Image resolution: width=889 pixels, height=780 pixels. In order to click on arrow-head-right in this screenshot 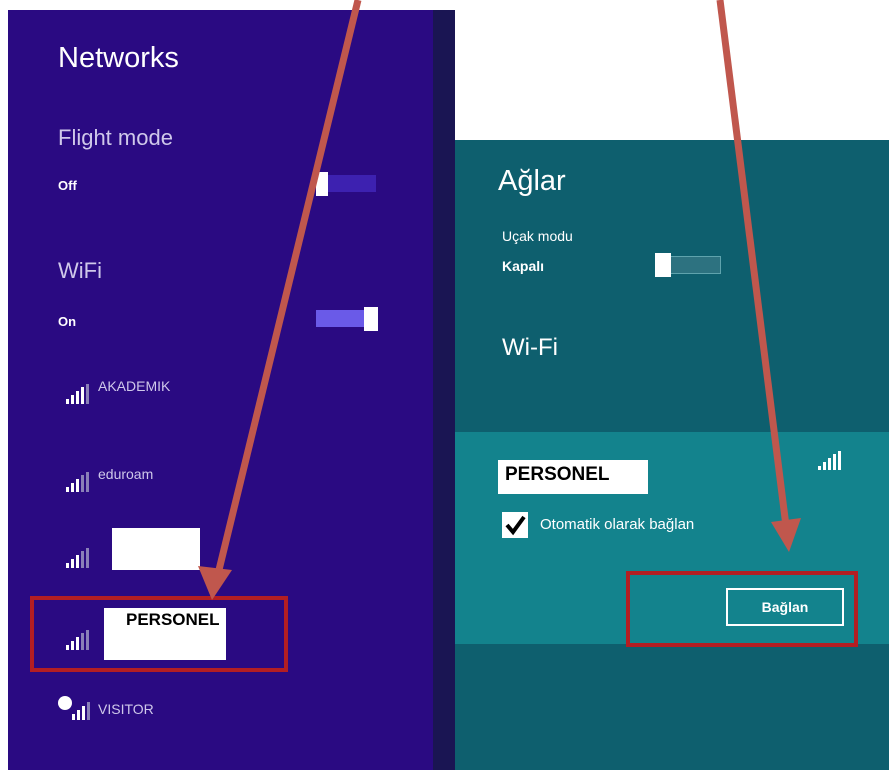, I will do `click(786, 535)`.